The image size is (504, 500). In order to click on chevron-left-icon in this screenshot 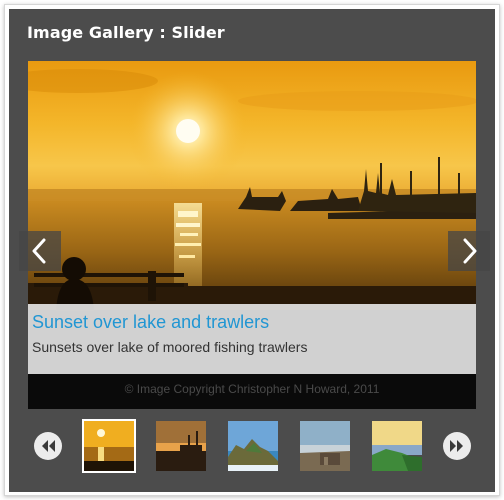, I will do `click(39, 251)`.